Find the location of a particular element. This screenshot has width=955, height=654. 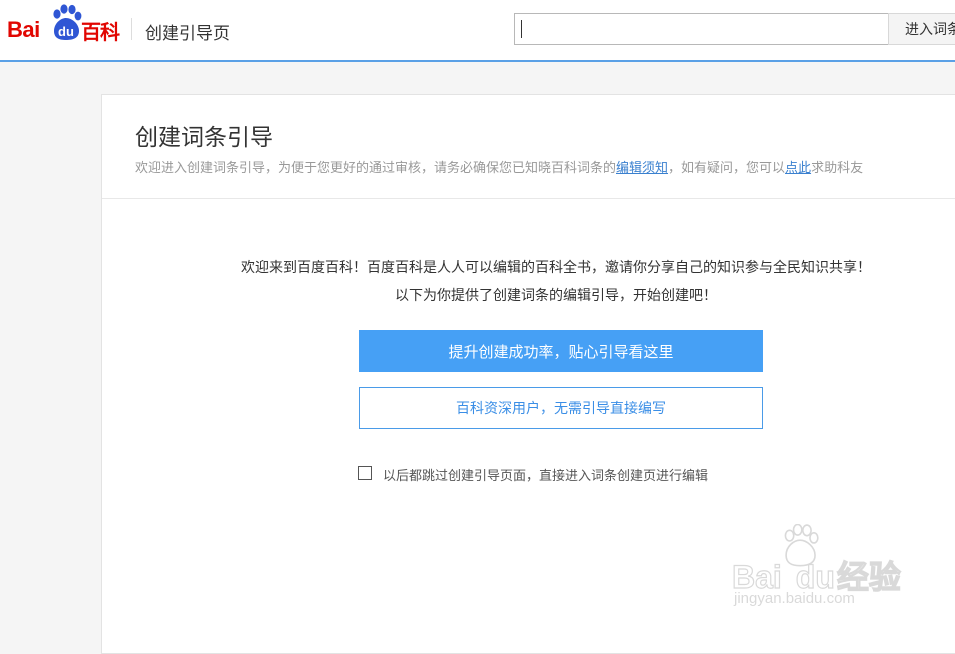

welcome-text-line2: 以下为你提供了创建词条的编辑引导，开始创建吧！ is located at coordinates (556, 296).